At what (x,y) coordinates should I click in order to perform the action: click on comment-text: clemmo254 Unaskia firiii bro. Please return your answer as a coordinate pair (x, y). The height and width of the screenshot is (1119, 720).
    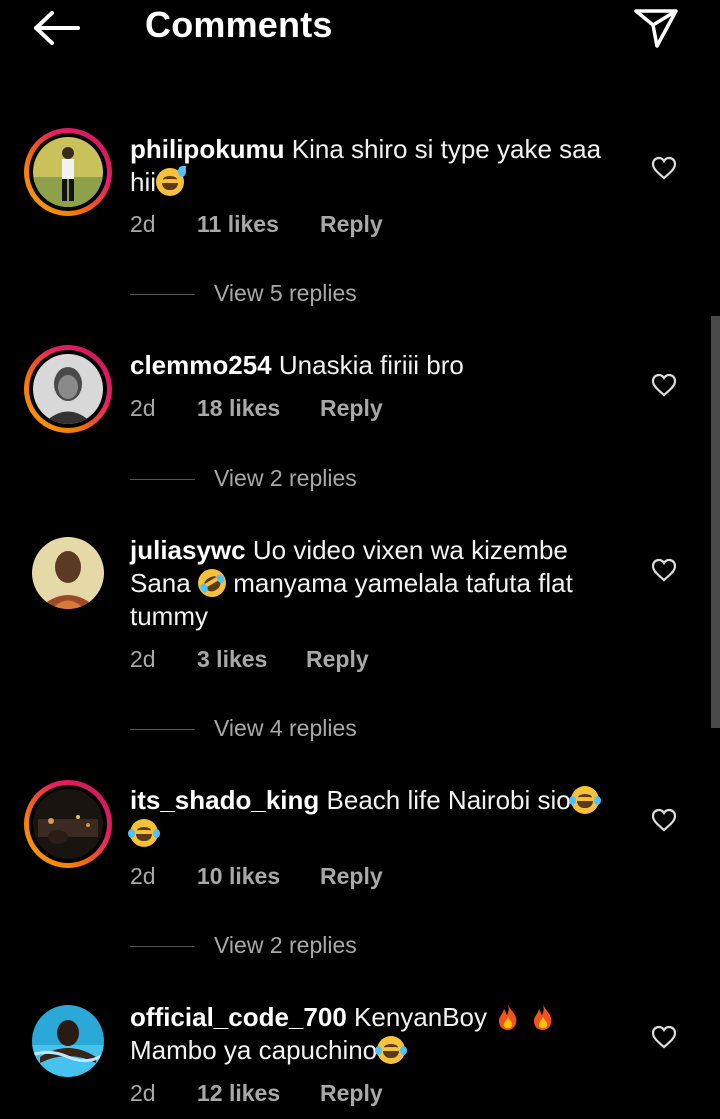
    Looking at the image, I should click on (380, 365).